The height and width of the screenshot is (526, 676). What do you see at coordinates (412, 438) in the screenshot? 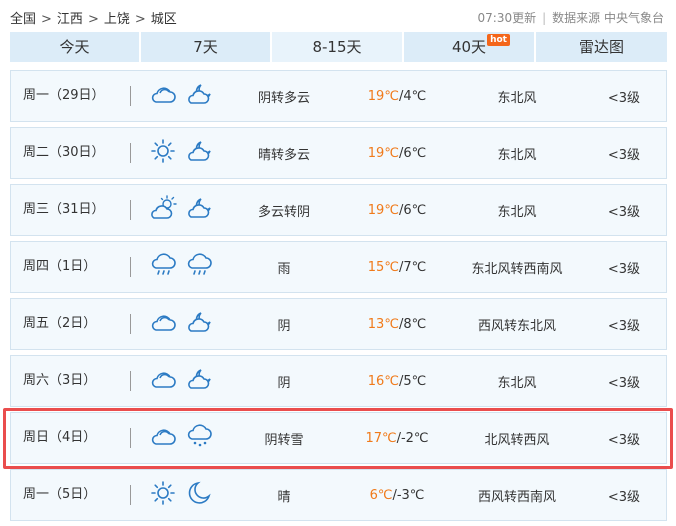
I see `low-temp: /-2℃` at bounding box center [412, 438].